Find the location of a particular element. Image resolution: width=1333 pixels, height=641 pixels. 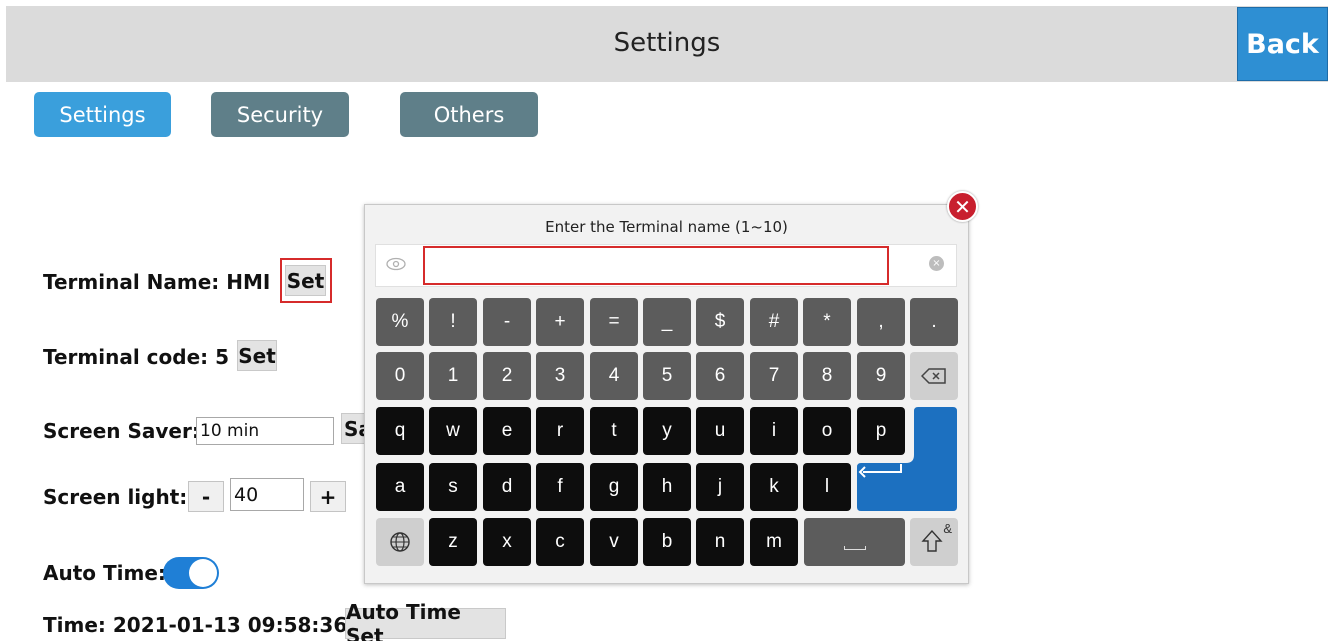

key: i is located at coordinates (774, 431).